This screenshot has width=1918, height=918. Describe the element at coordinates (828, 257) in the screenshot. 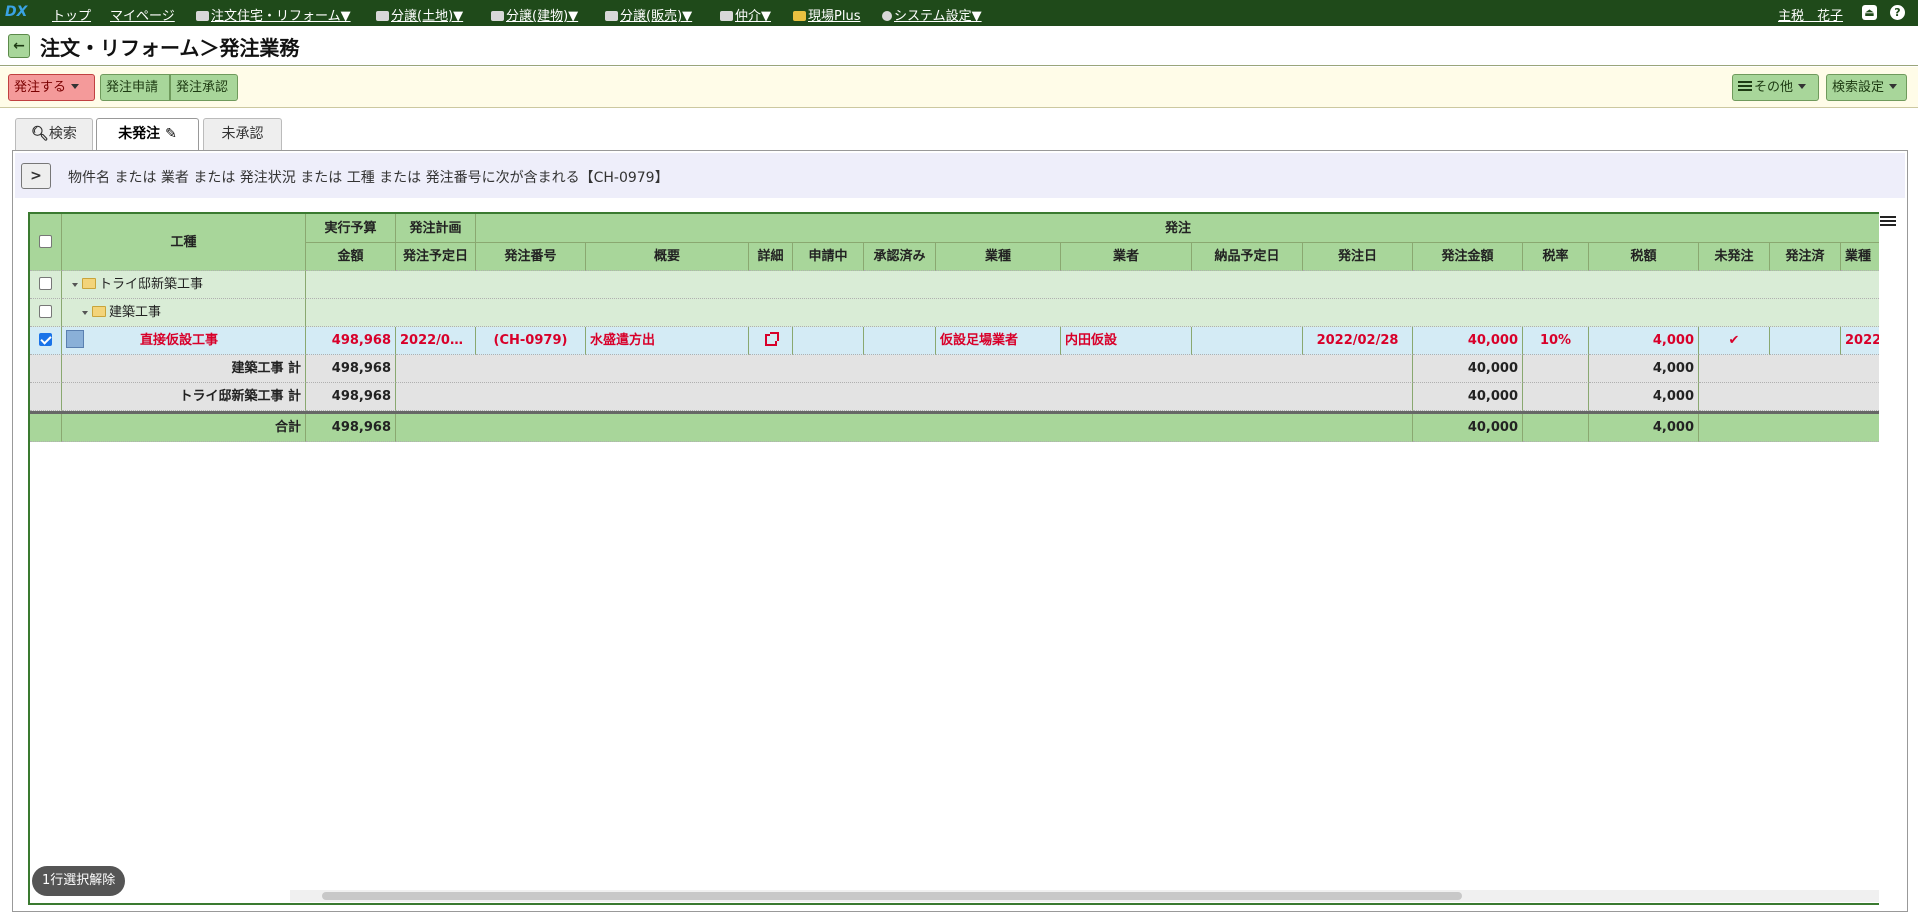

I see `header-applying: 申請中` at that location.